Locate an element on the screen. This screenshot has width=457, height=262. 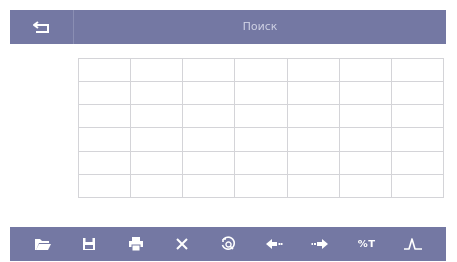
search-clock-icon is located at coordinates (228, 244).